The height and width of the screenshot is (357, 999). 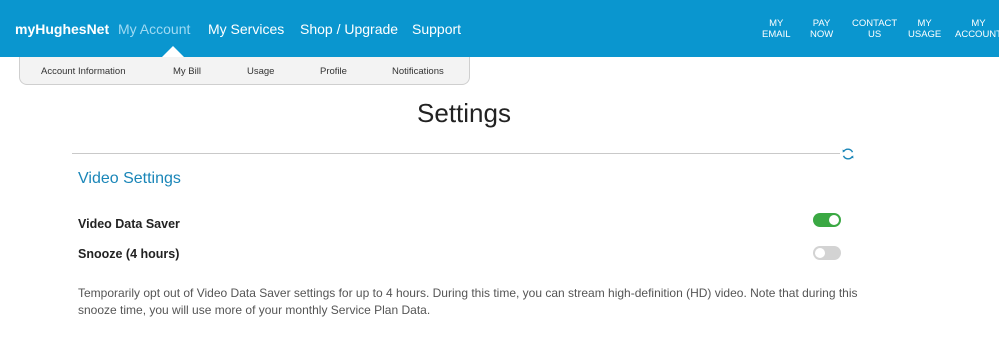 What do you see at coordinates (464, 113) in the screenshot?
I see `page-title: Settings` at bounding box center [464, 113].